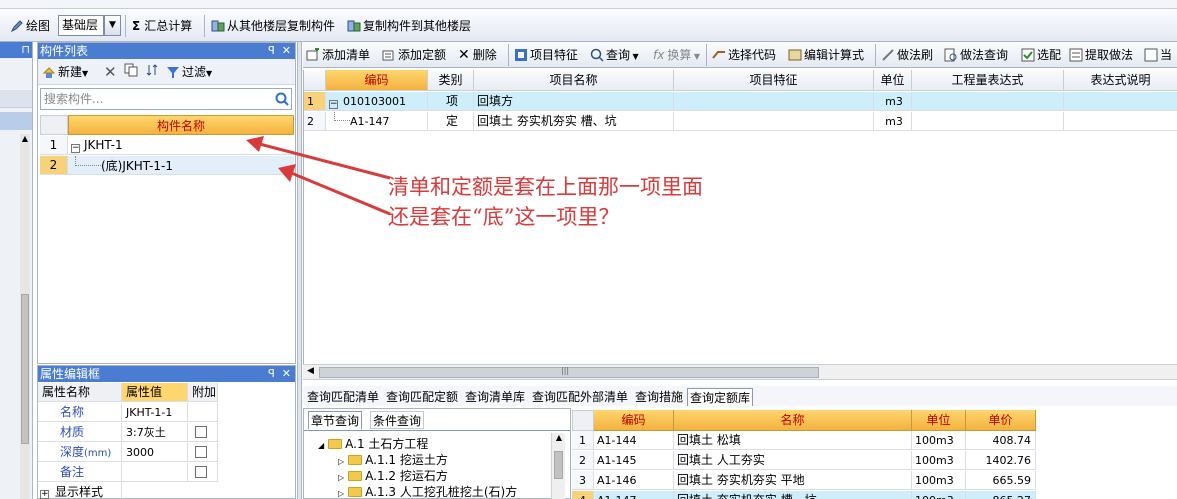 The image size is (1177, 499). I want to click on quota-name: 回填土 夯实机夯实 槽、坑, so click(793, 495).